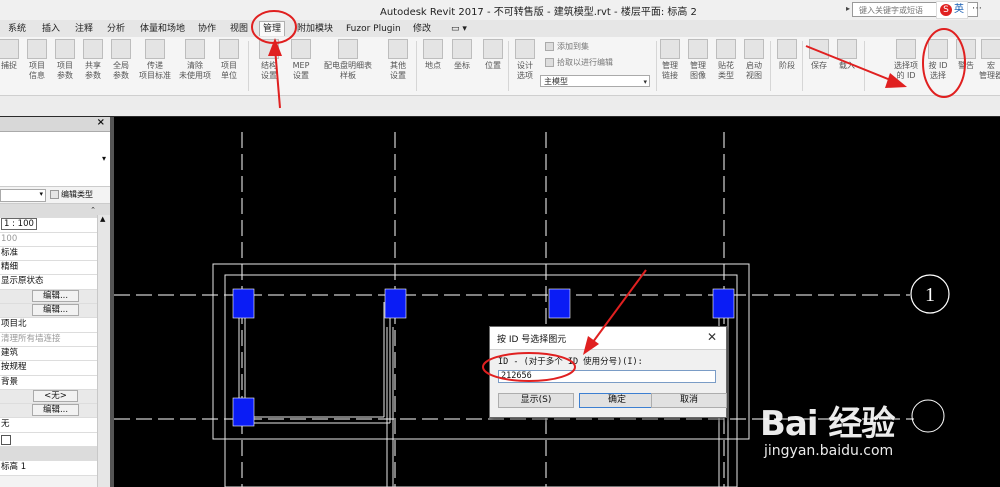  I want to click on property-value: 1 : 100, so click(19, 224).